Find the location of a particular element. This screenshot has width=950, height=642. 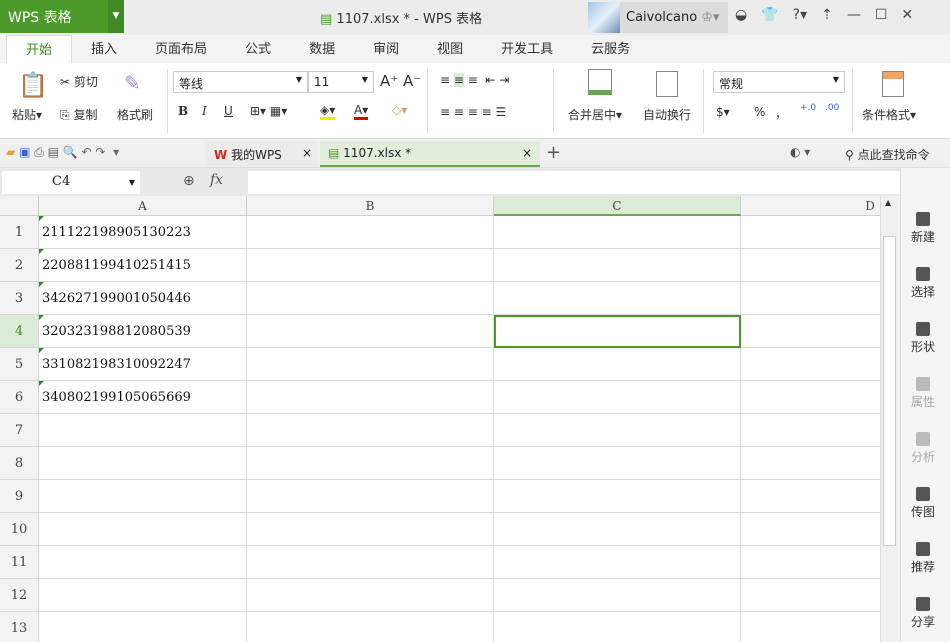

cell-A3: 342627199001050446 is located at coordinates (143, 298).